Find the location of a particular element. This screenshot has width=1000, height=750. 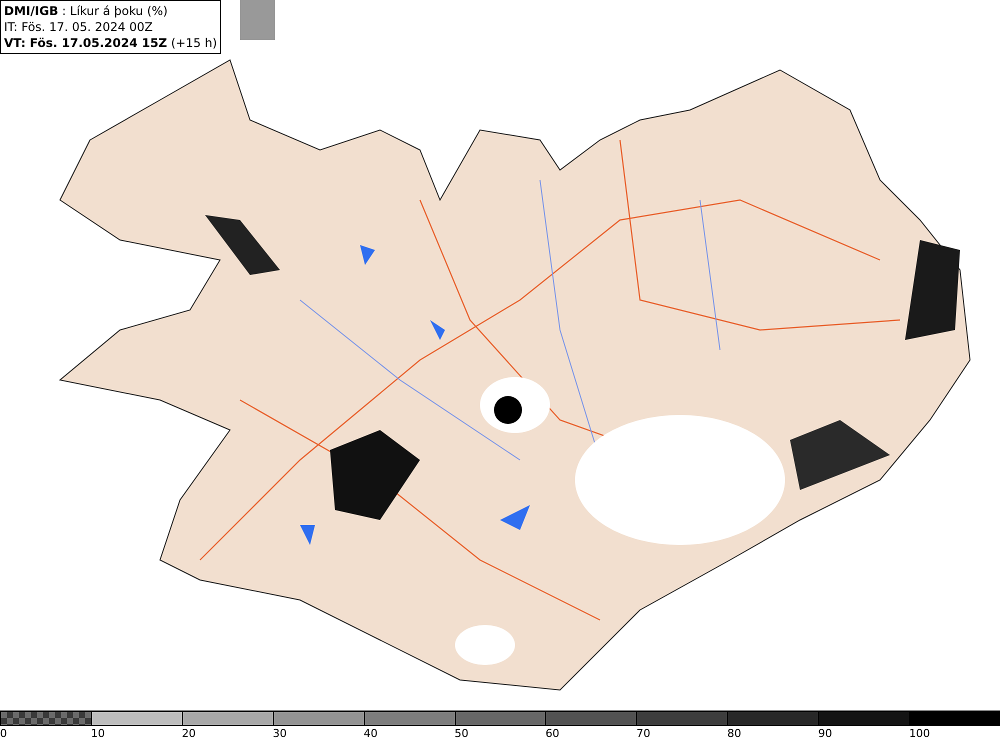

legend-label: 10 is located at coordinates (97, 733).